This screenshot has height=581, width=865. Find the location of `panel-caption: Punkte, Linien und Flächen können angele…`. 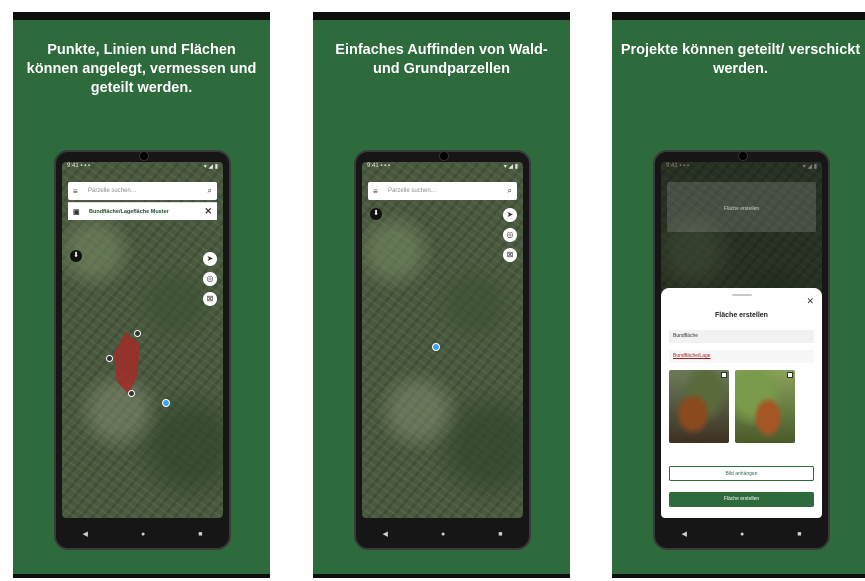

panel-caption: Punkte, Linien und Flächen können angele… is located at coordinates (141, 69).